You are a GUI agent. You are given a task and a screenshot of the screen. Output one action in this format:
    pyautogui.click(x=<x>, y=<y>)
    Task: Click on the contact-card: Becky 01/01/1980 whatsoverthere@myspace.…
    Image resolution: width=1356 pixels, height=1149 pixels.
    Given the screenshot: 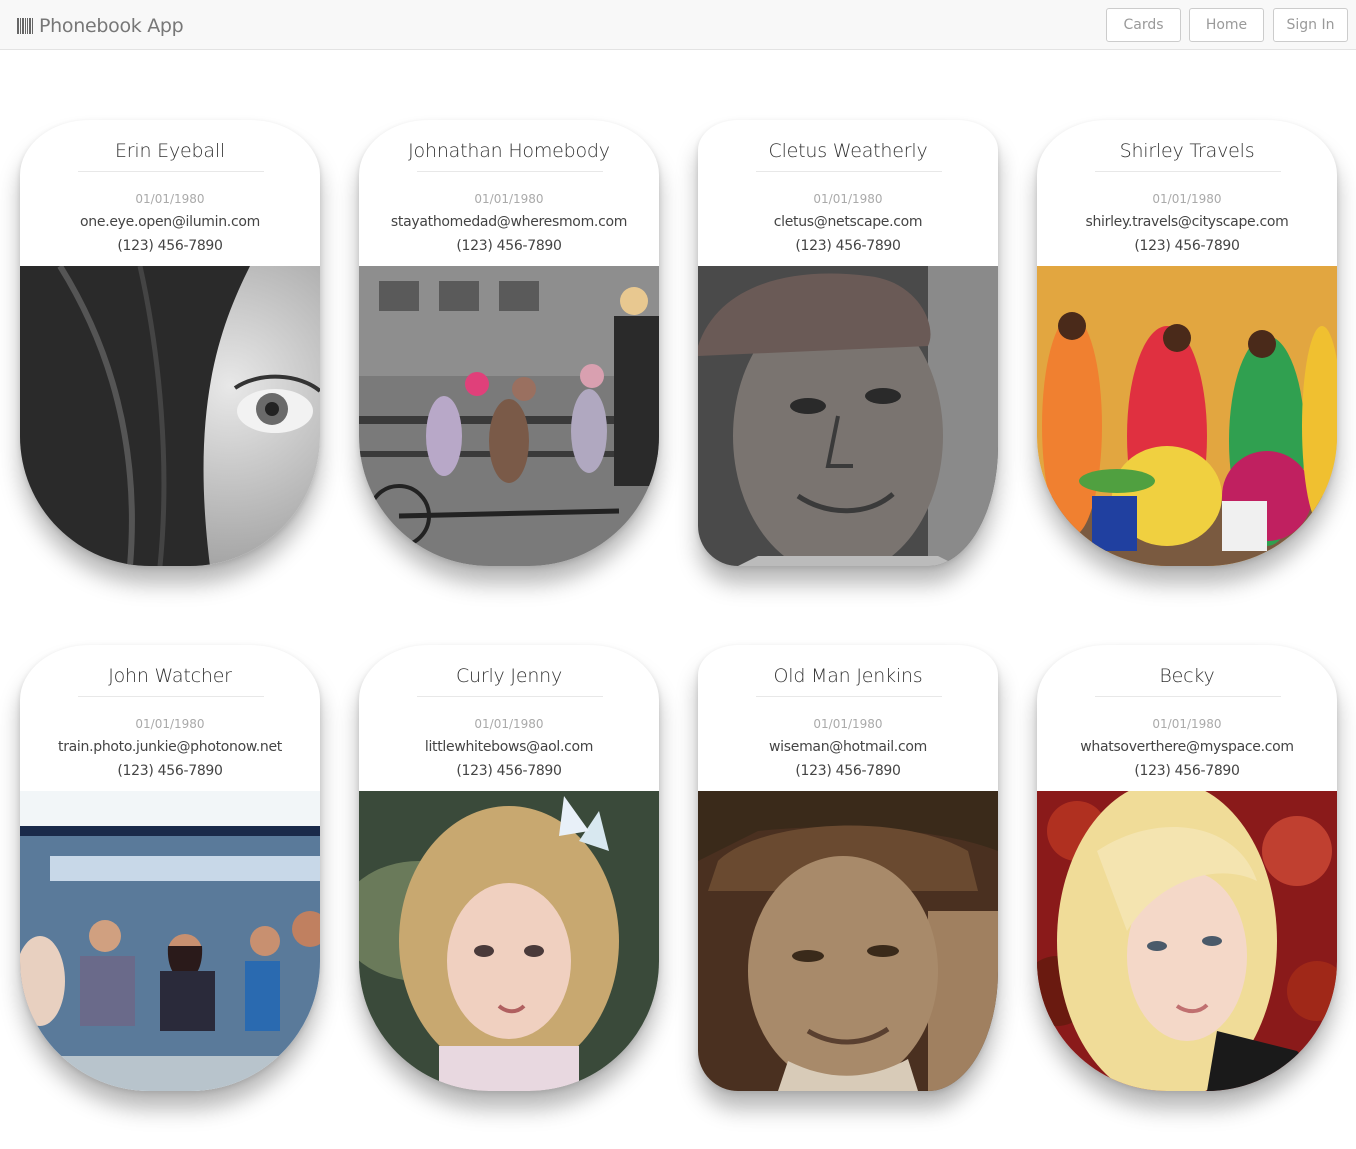 What is the action you would take?
    pyautogui.click(x=1187, y=868)
    